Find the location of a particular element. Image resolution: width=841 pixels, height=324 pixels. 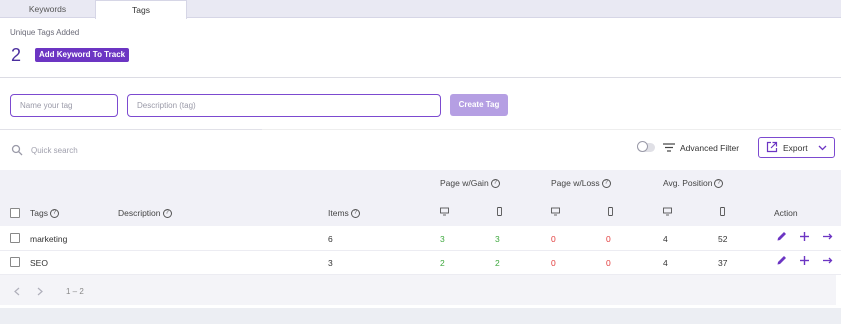

search-divider is located at coordinates (131, 129).